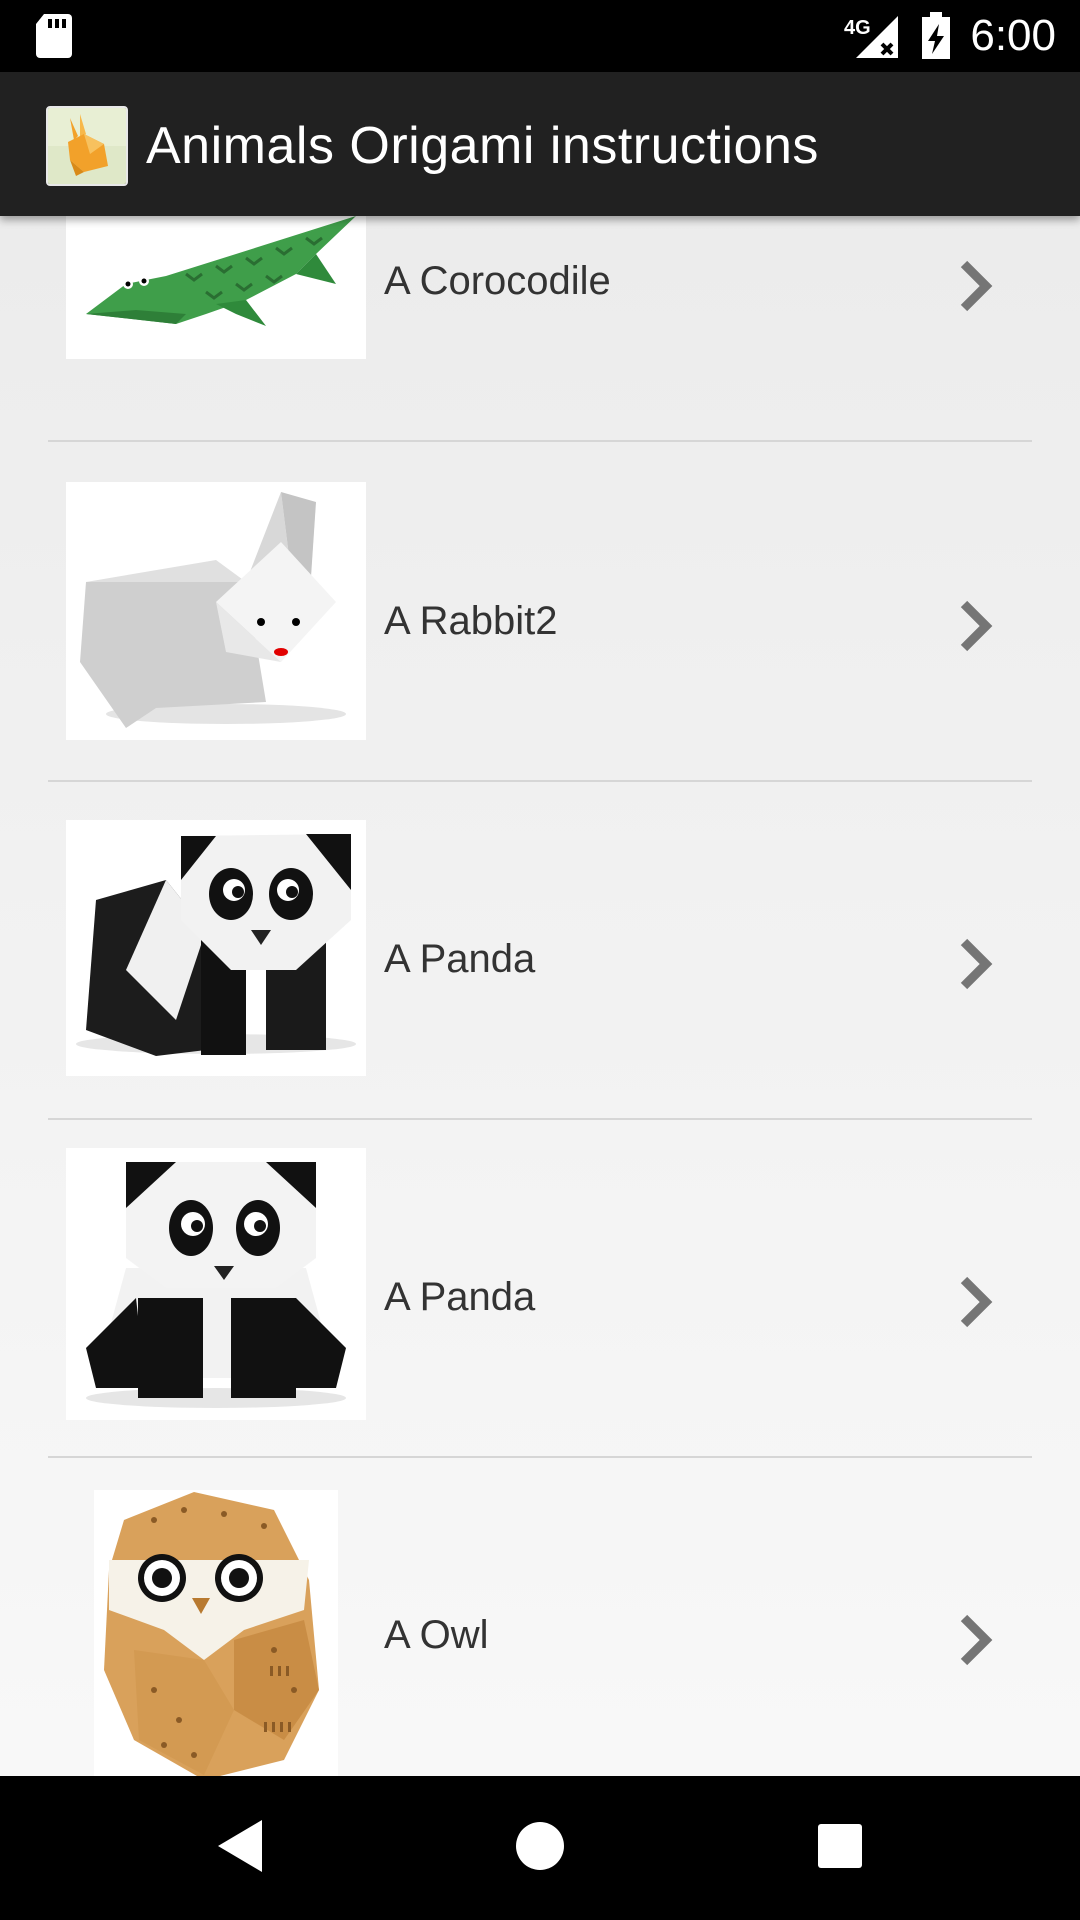 This screenshot has width=1080, height=1920. I want to click on thumbnail-panda, so click(216, 948).